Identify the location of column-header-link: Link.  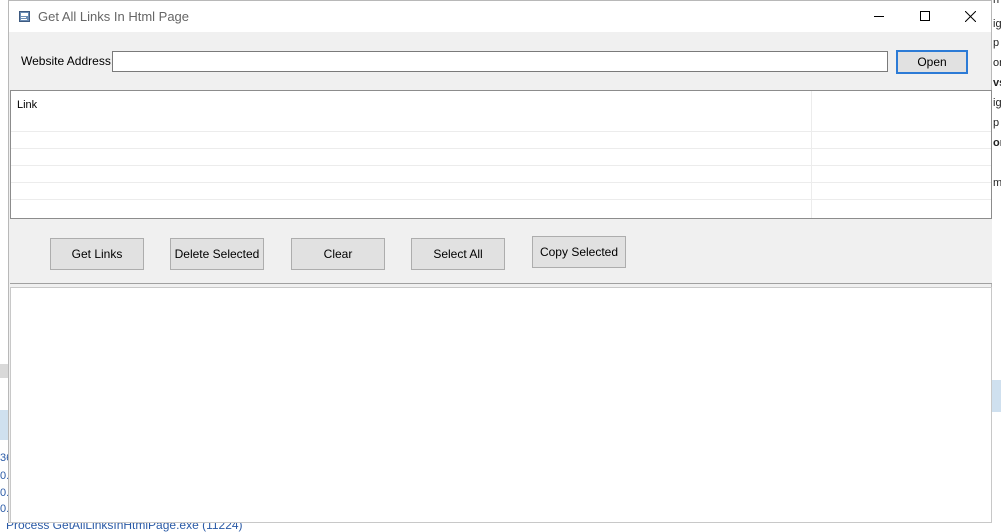
(27, 105).